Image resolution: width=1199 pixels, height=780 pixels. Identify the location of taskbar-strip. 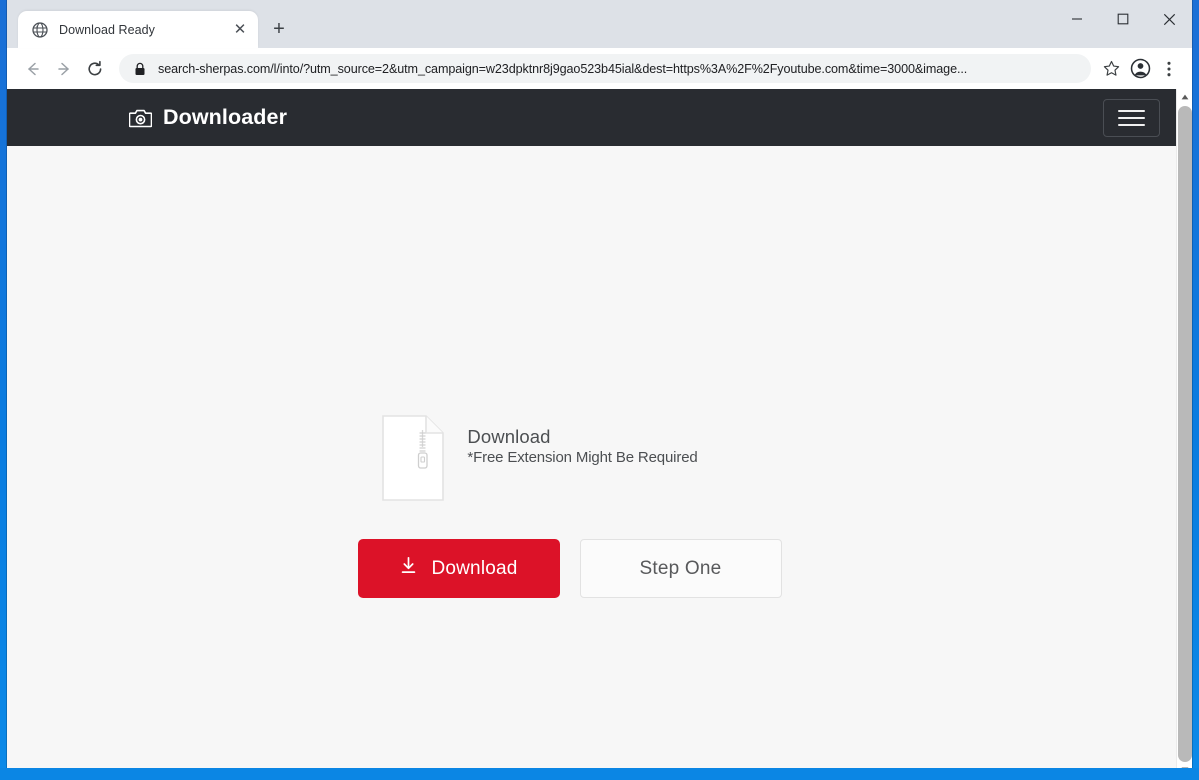
(599, 774).